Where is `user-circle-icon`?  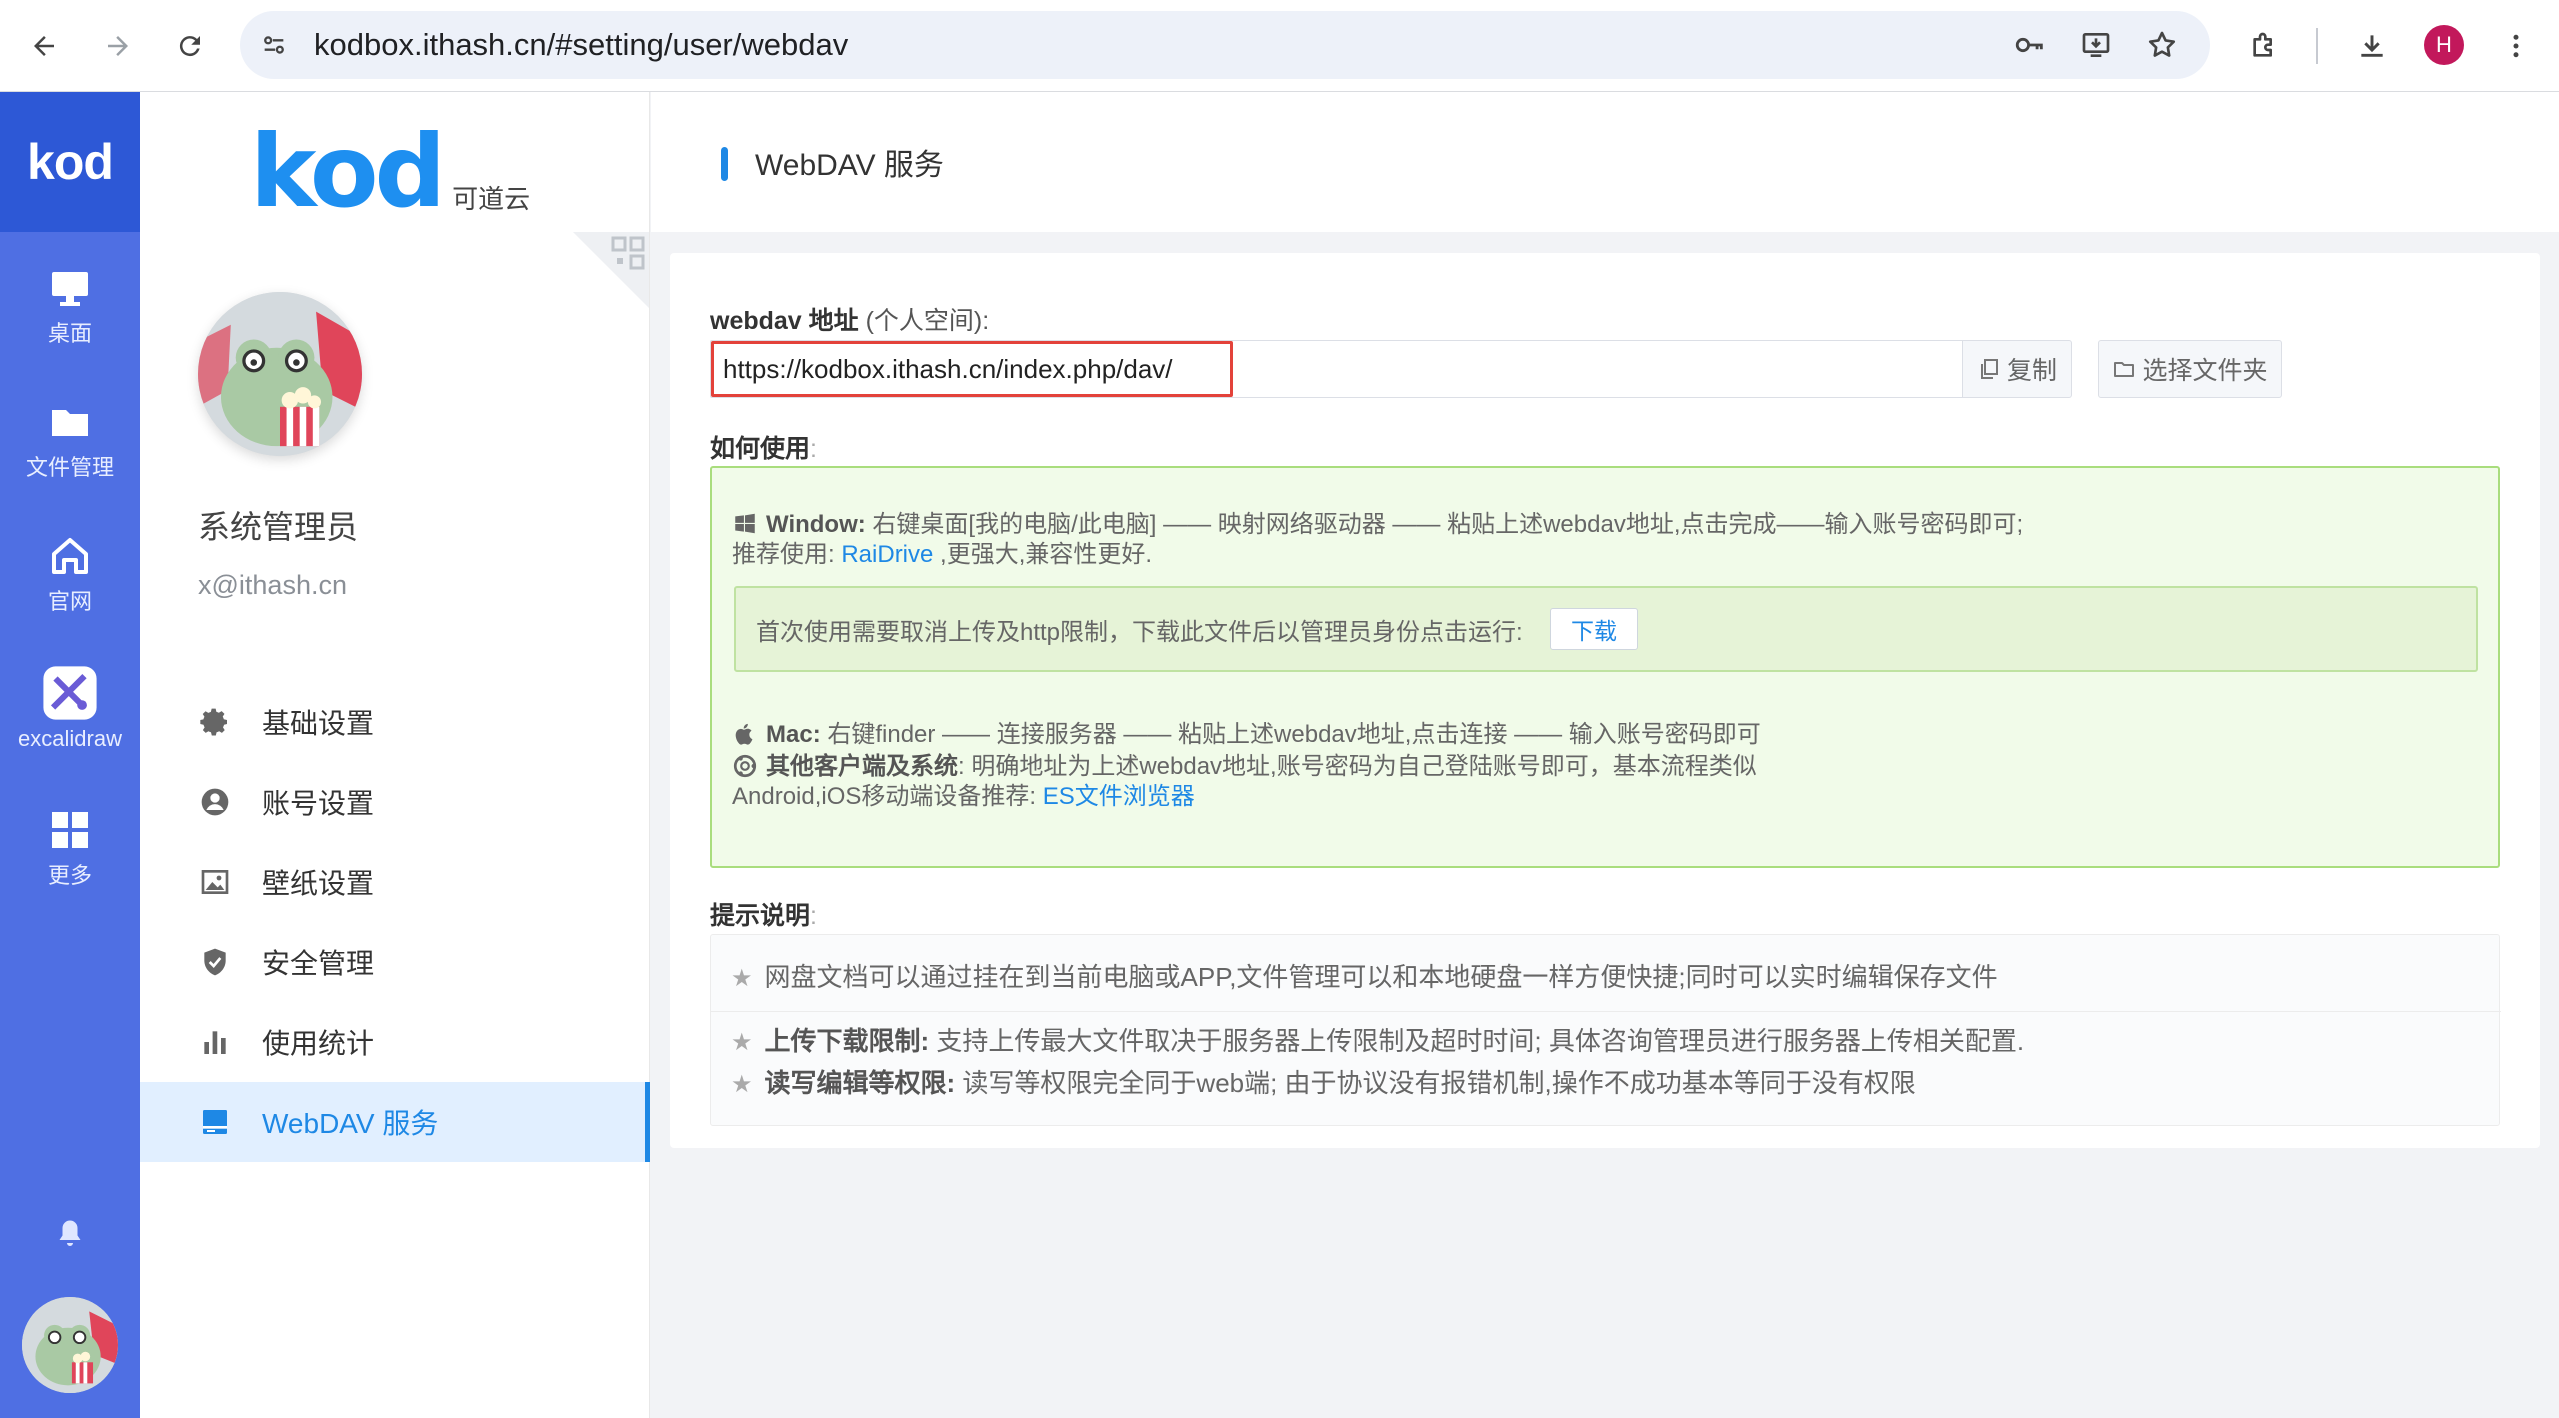
user-circle-icon is located at coordinates (215, 802).